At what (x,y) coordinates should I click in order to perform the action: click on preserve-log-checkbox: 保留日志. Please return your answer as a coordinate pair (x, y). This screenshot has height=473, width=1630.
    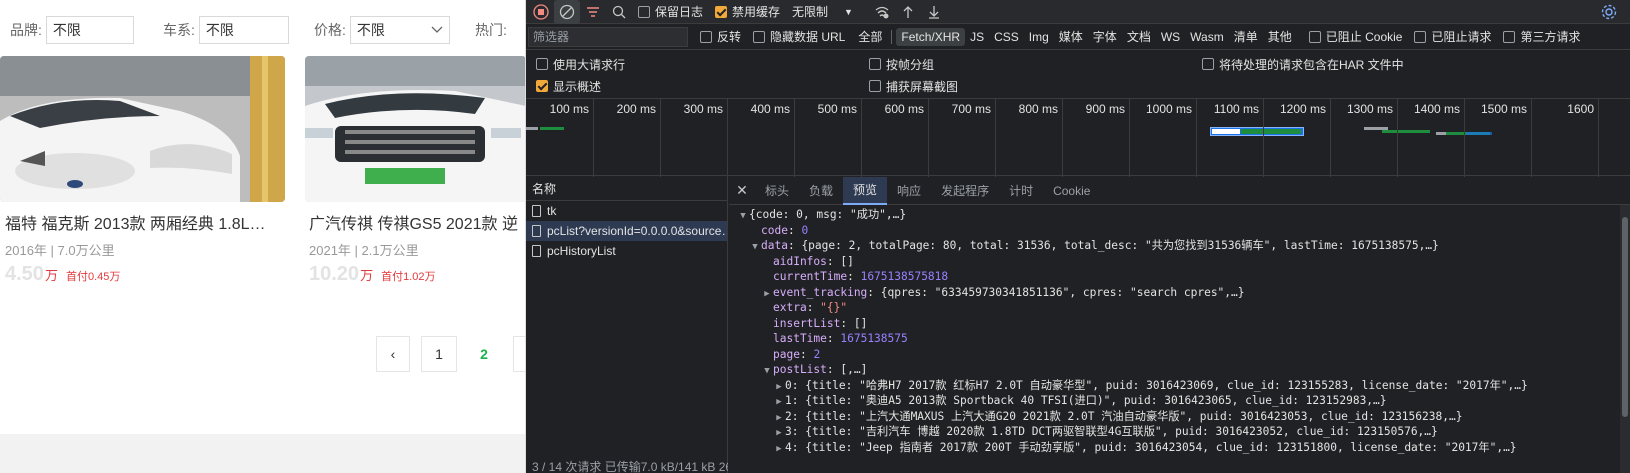
    Looking at the image, I should click on (670, 11).